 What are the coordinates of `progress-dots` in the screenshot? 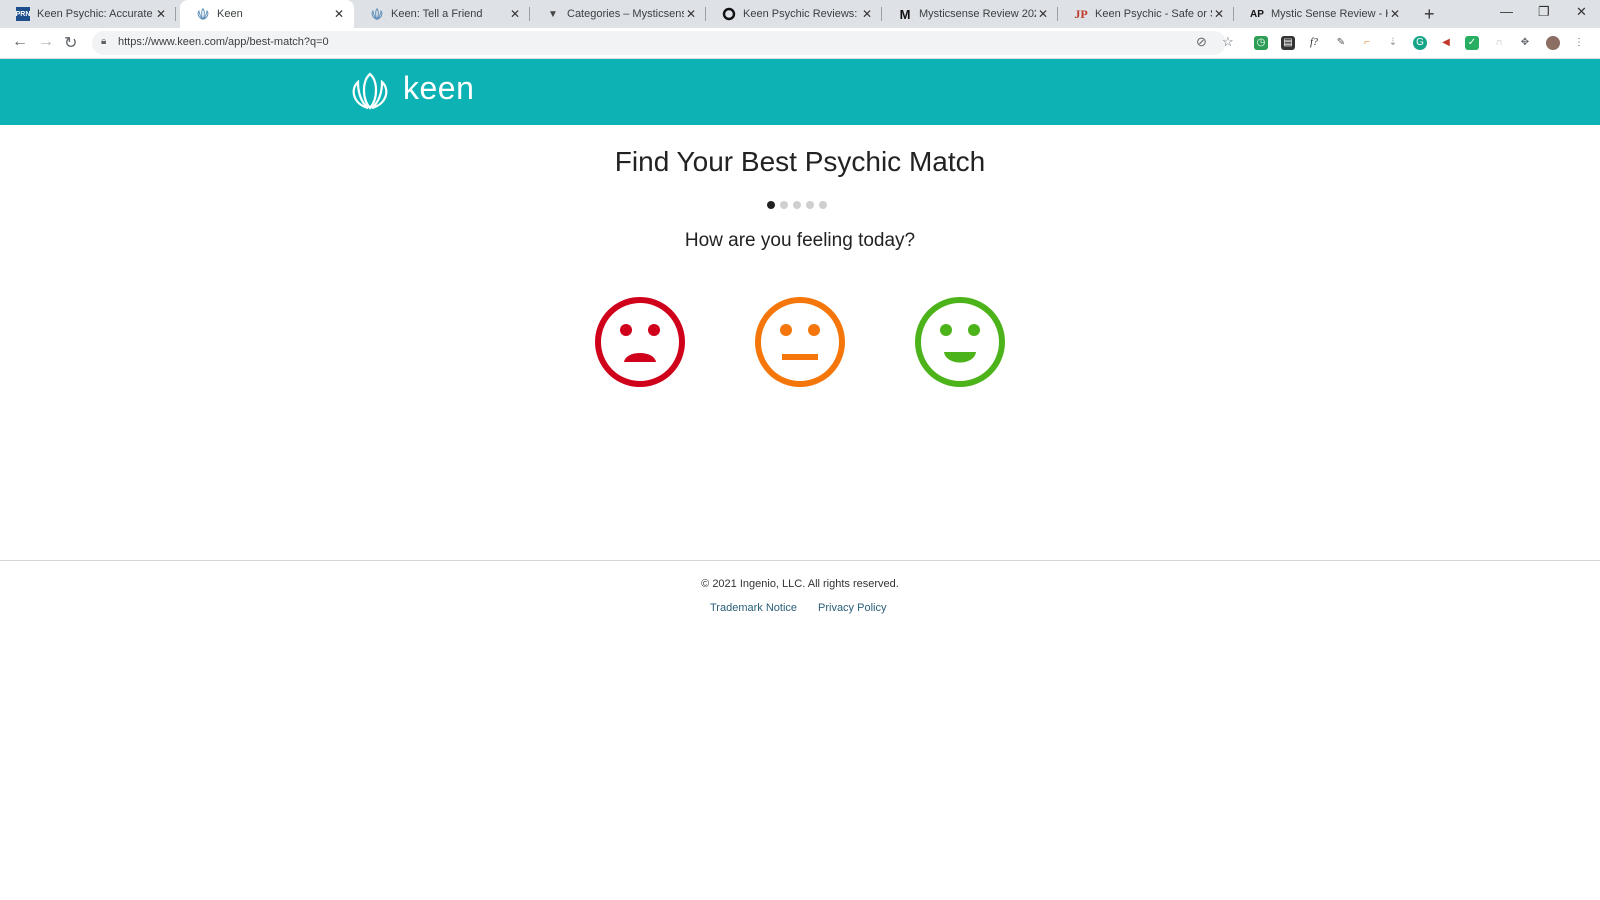 It's located at (797, 205).